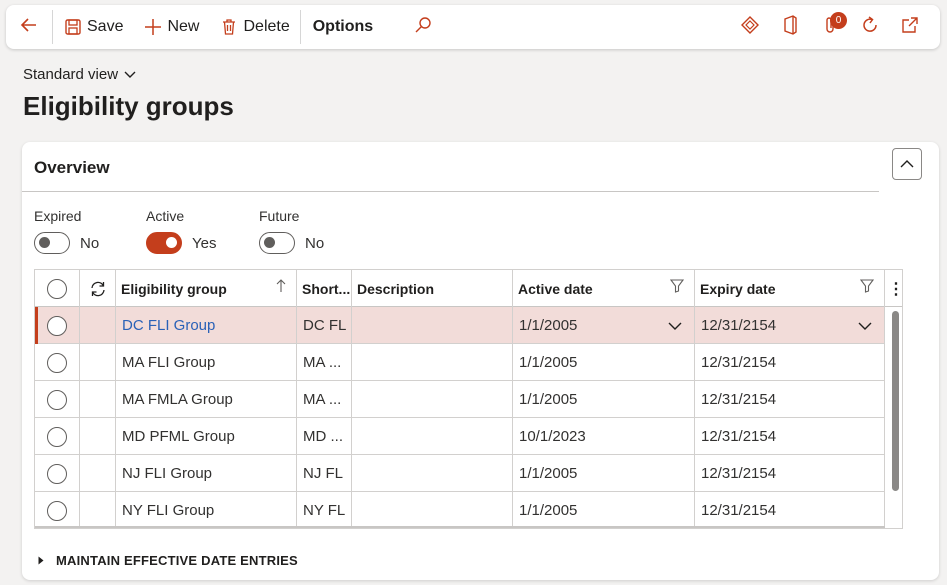 The width and height of the screenshot is (947, 585). I want to click on new-label: New, so click(183, 26).